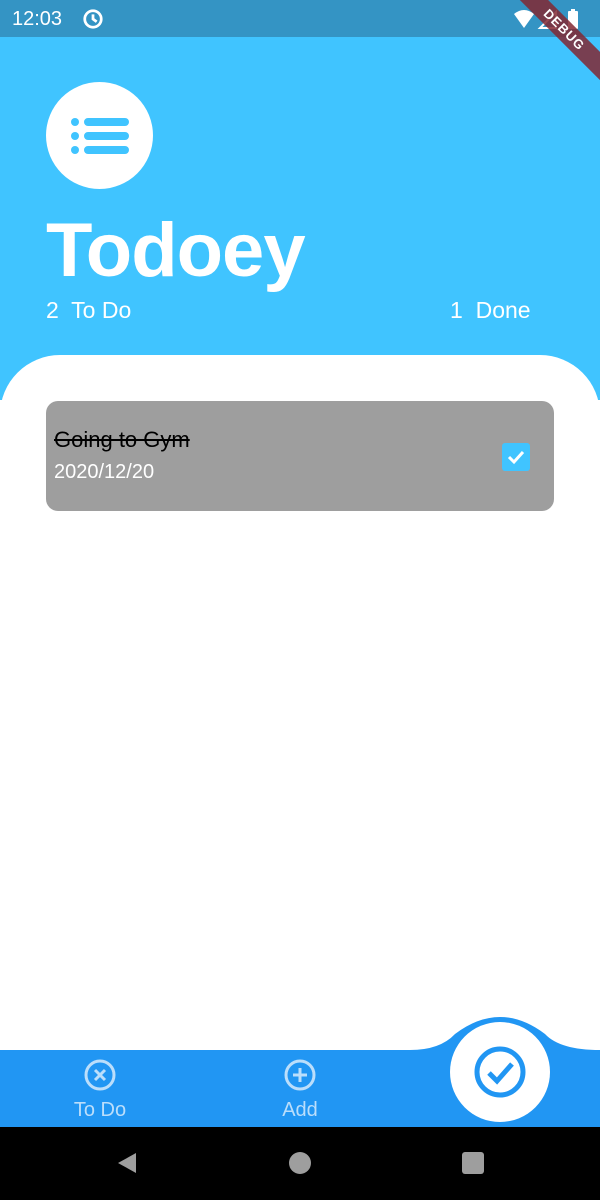 This screenshot has height=1200, width=600. I want to click on close-circle-icon, so click(100, 1075).